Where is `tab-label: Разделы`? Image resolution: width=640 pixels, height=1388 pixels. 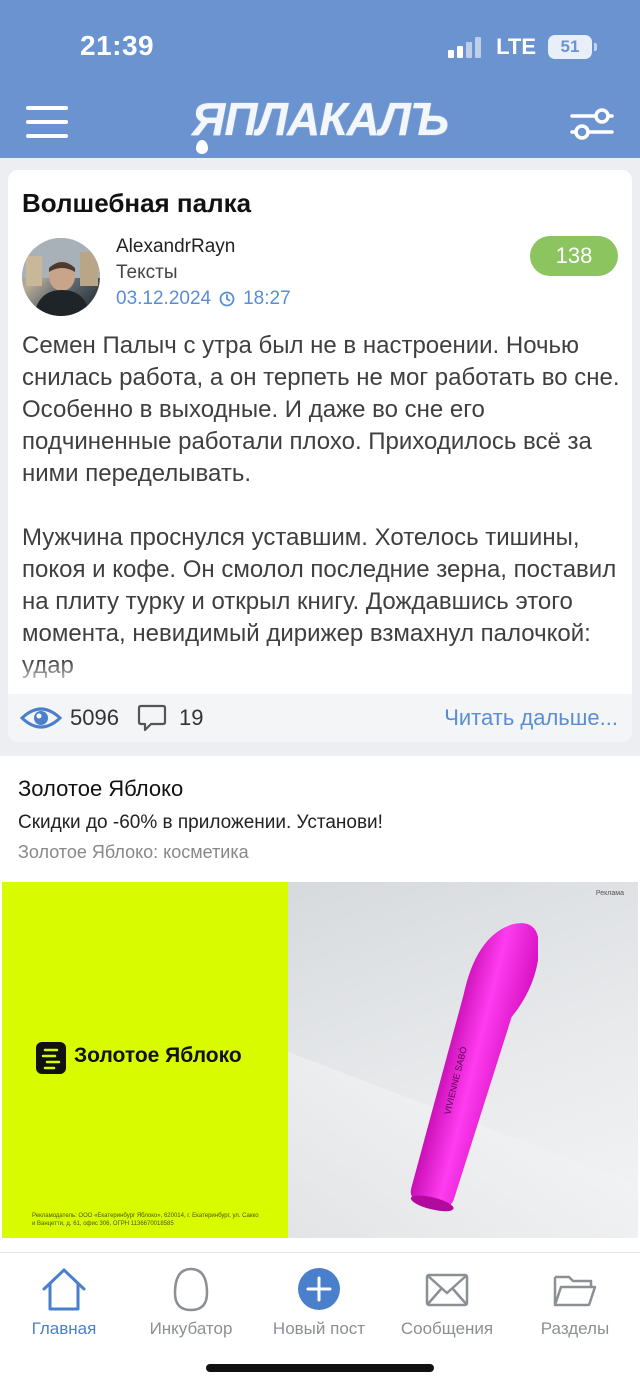
tab-label: Разделы is located at coordinates (575, 1328).